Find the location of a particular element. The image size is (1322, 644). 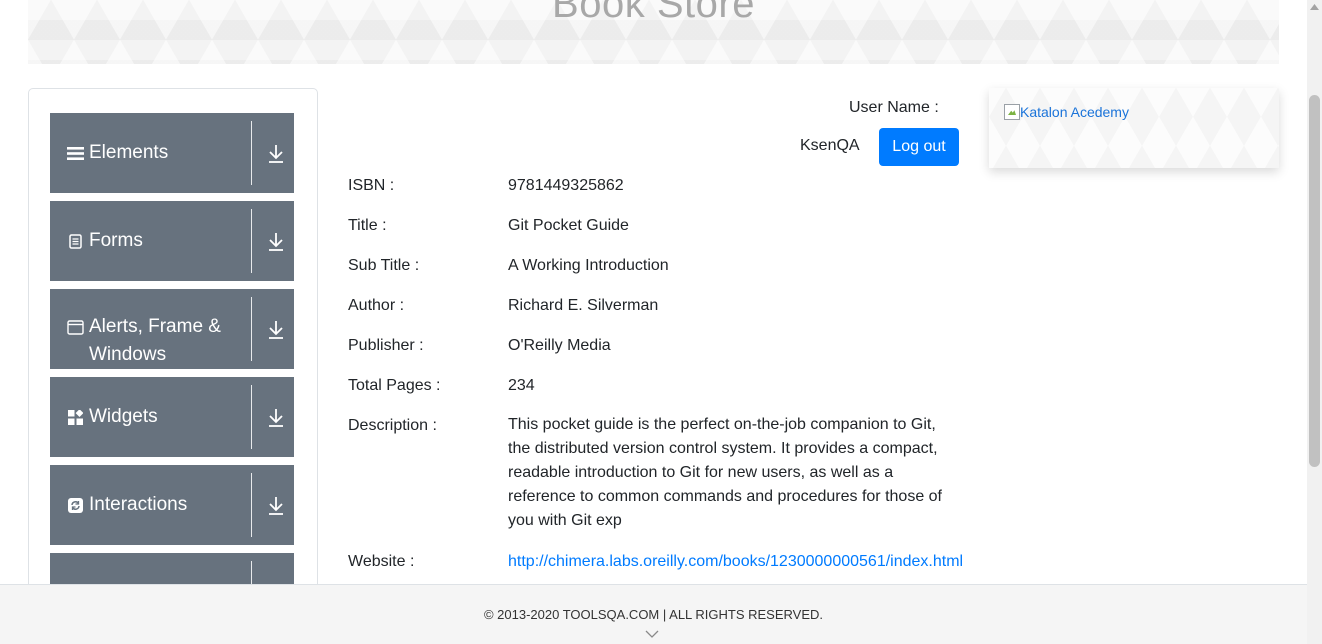

window-icon is located at coordinates (75, 327).